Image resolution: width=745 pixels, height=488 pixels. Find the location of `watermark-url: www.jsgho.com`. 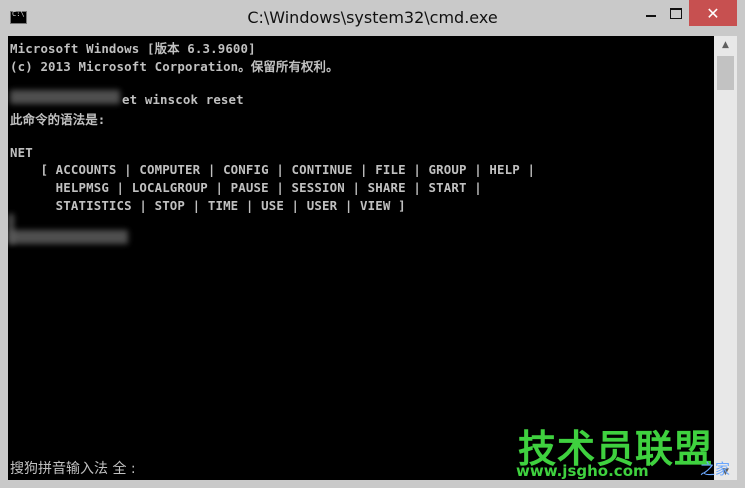

watermark-url: www.jsgho.com is located at coordinates (582, 471).